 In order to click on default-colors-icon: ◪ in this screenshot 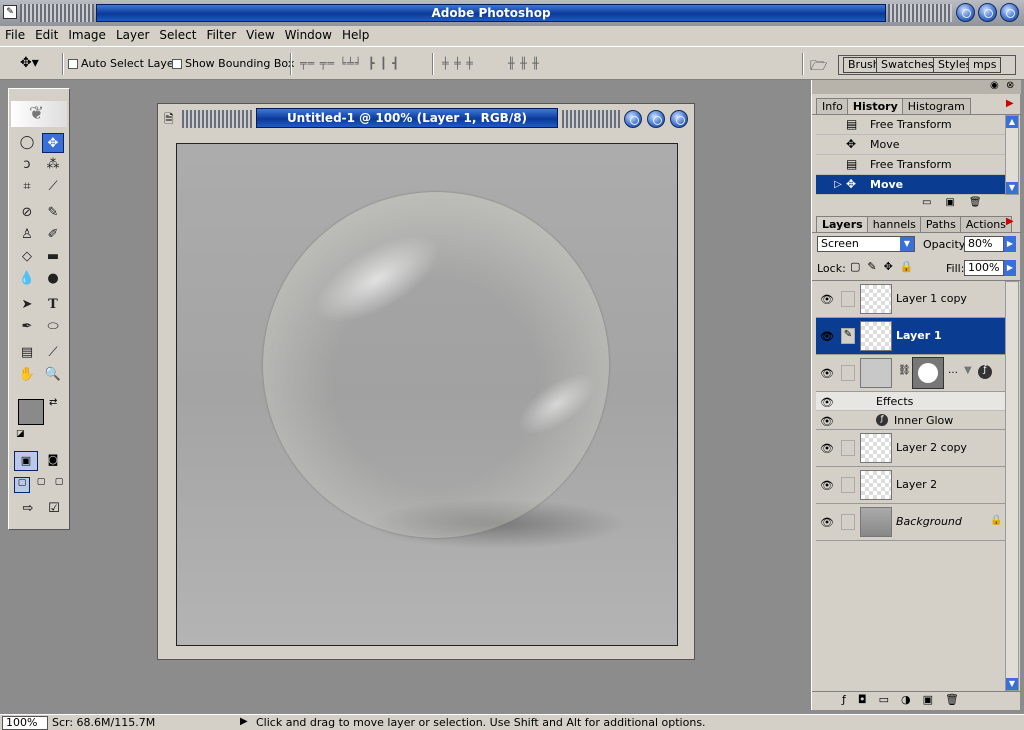, I will do `click(20, 434)`.